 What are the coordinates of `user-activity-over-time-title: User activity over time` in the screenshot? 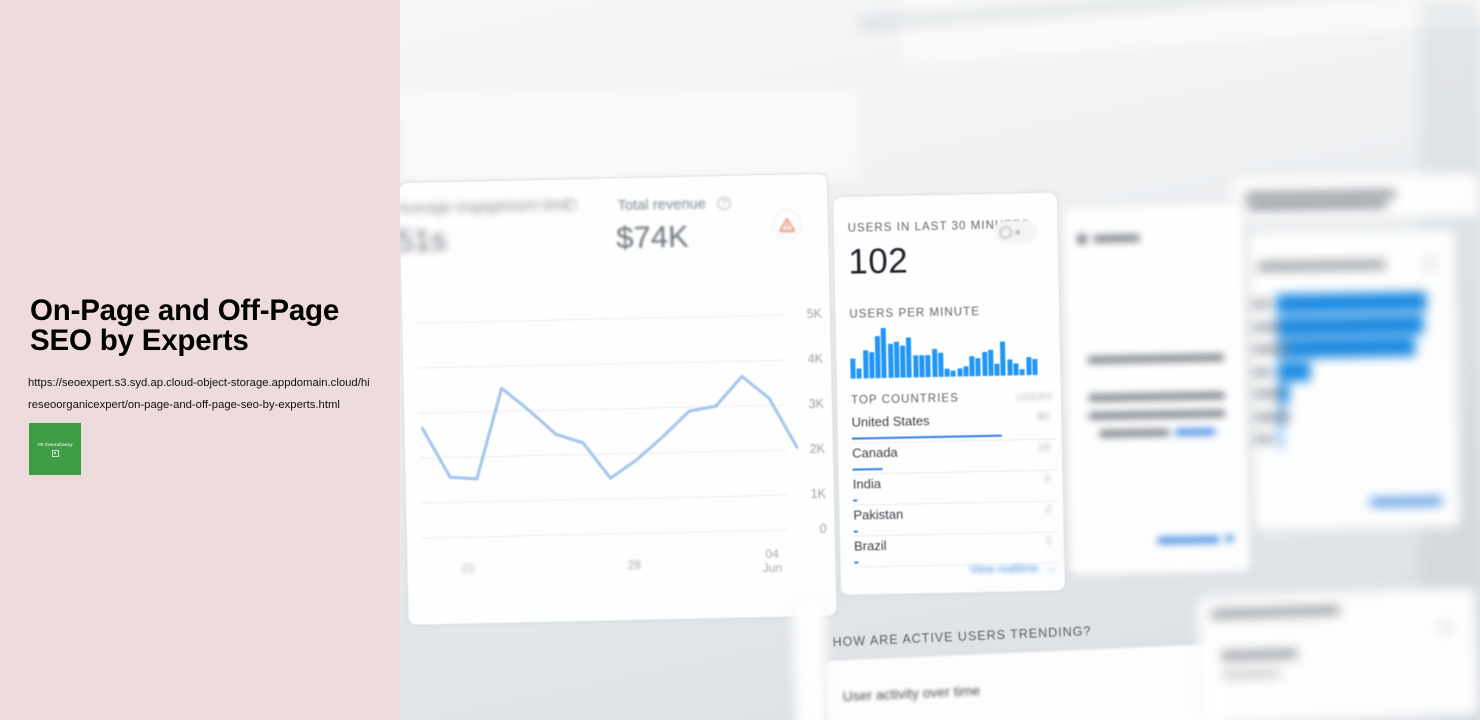 It's located at (911, 693).